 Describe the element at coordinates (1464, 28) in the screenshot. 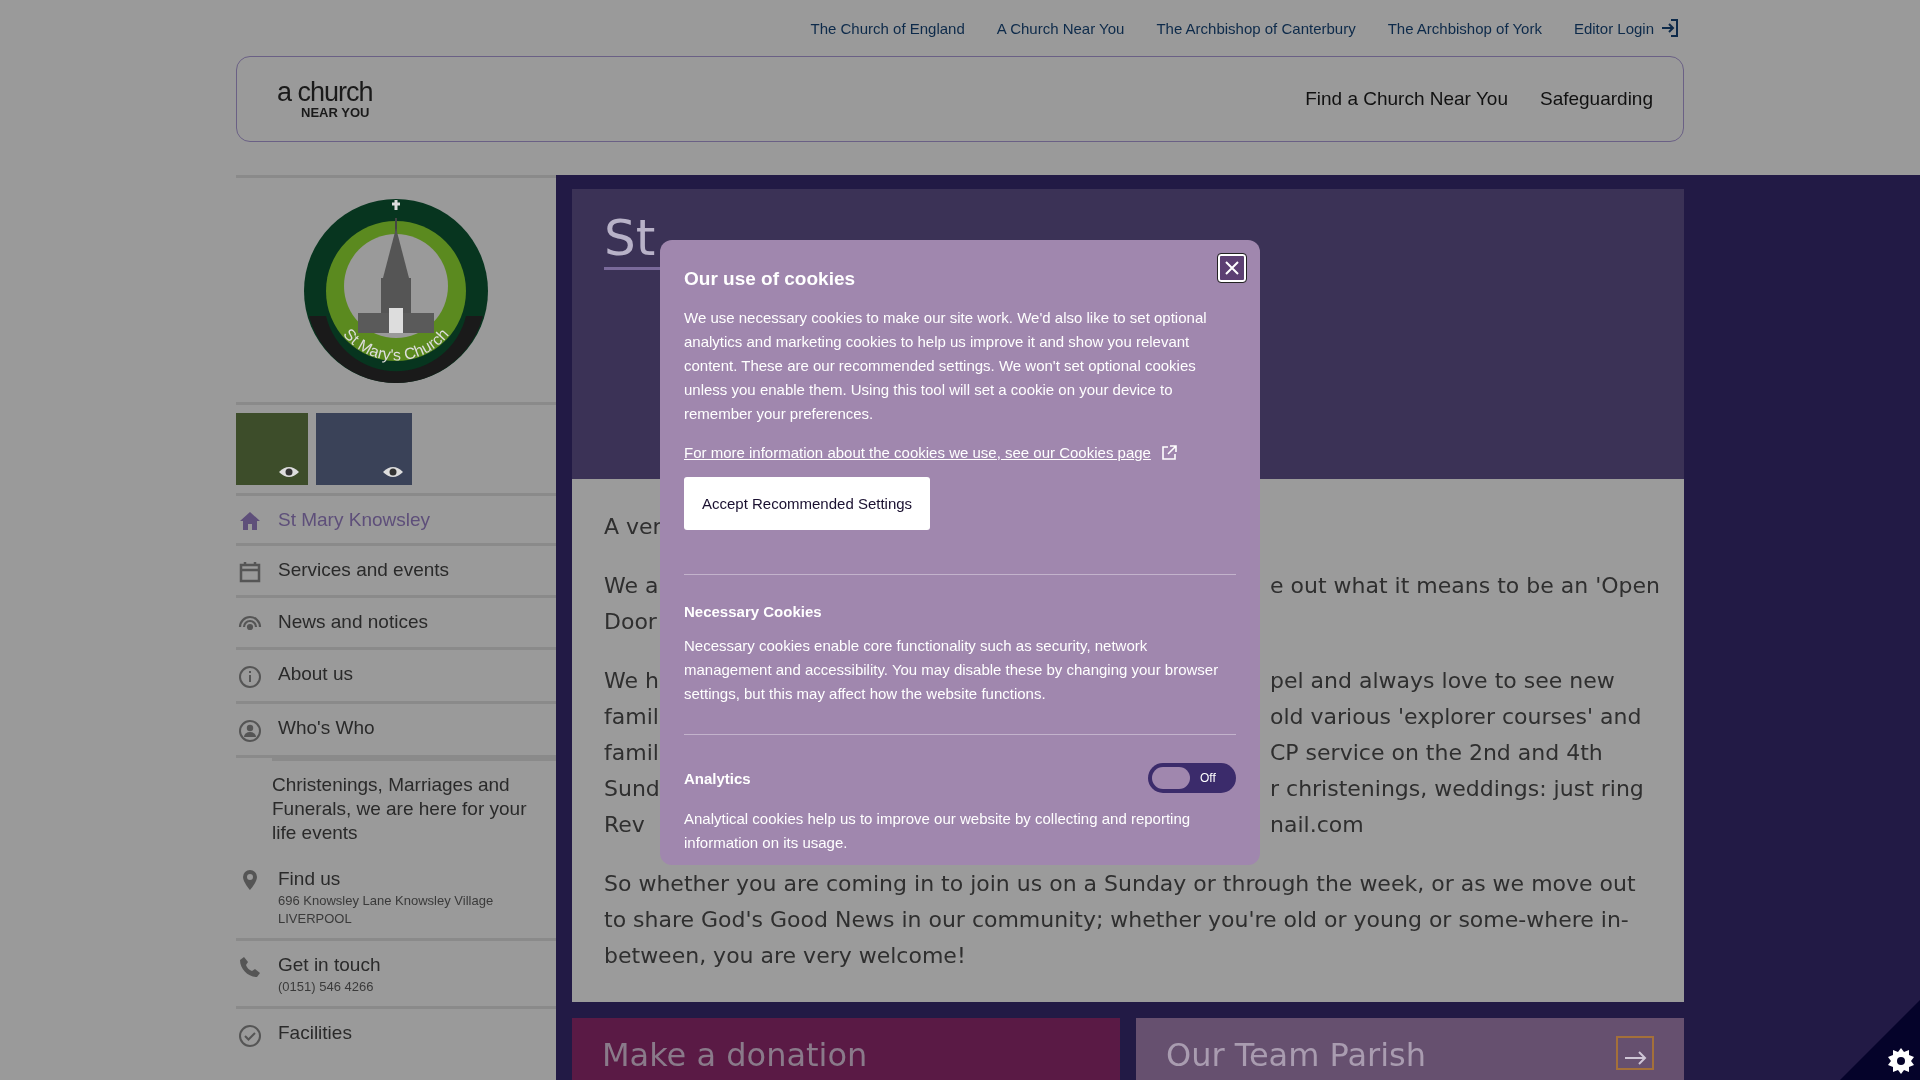

I see `top-link: The Archbishop of York` at that location.